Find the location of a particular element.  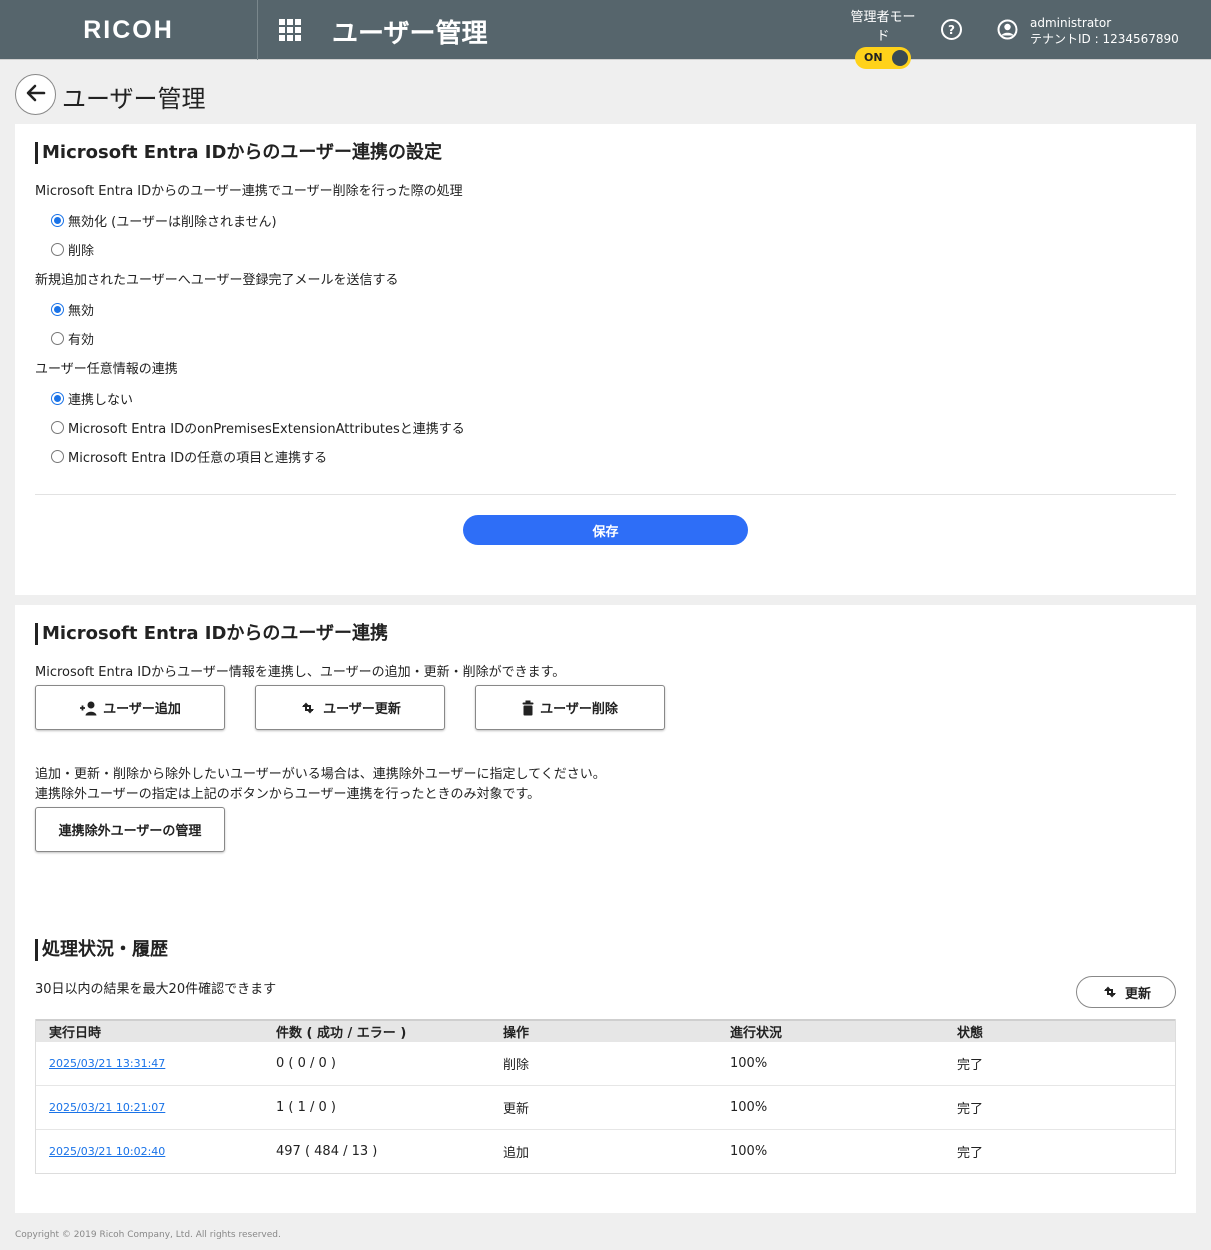

trash-icon is located at coordinates (528, 708).